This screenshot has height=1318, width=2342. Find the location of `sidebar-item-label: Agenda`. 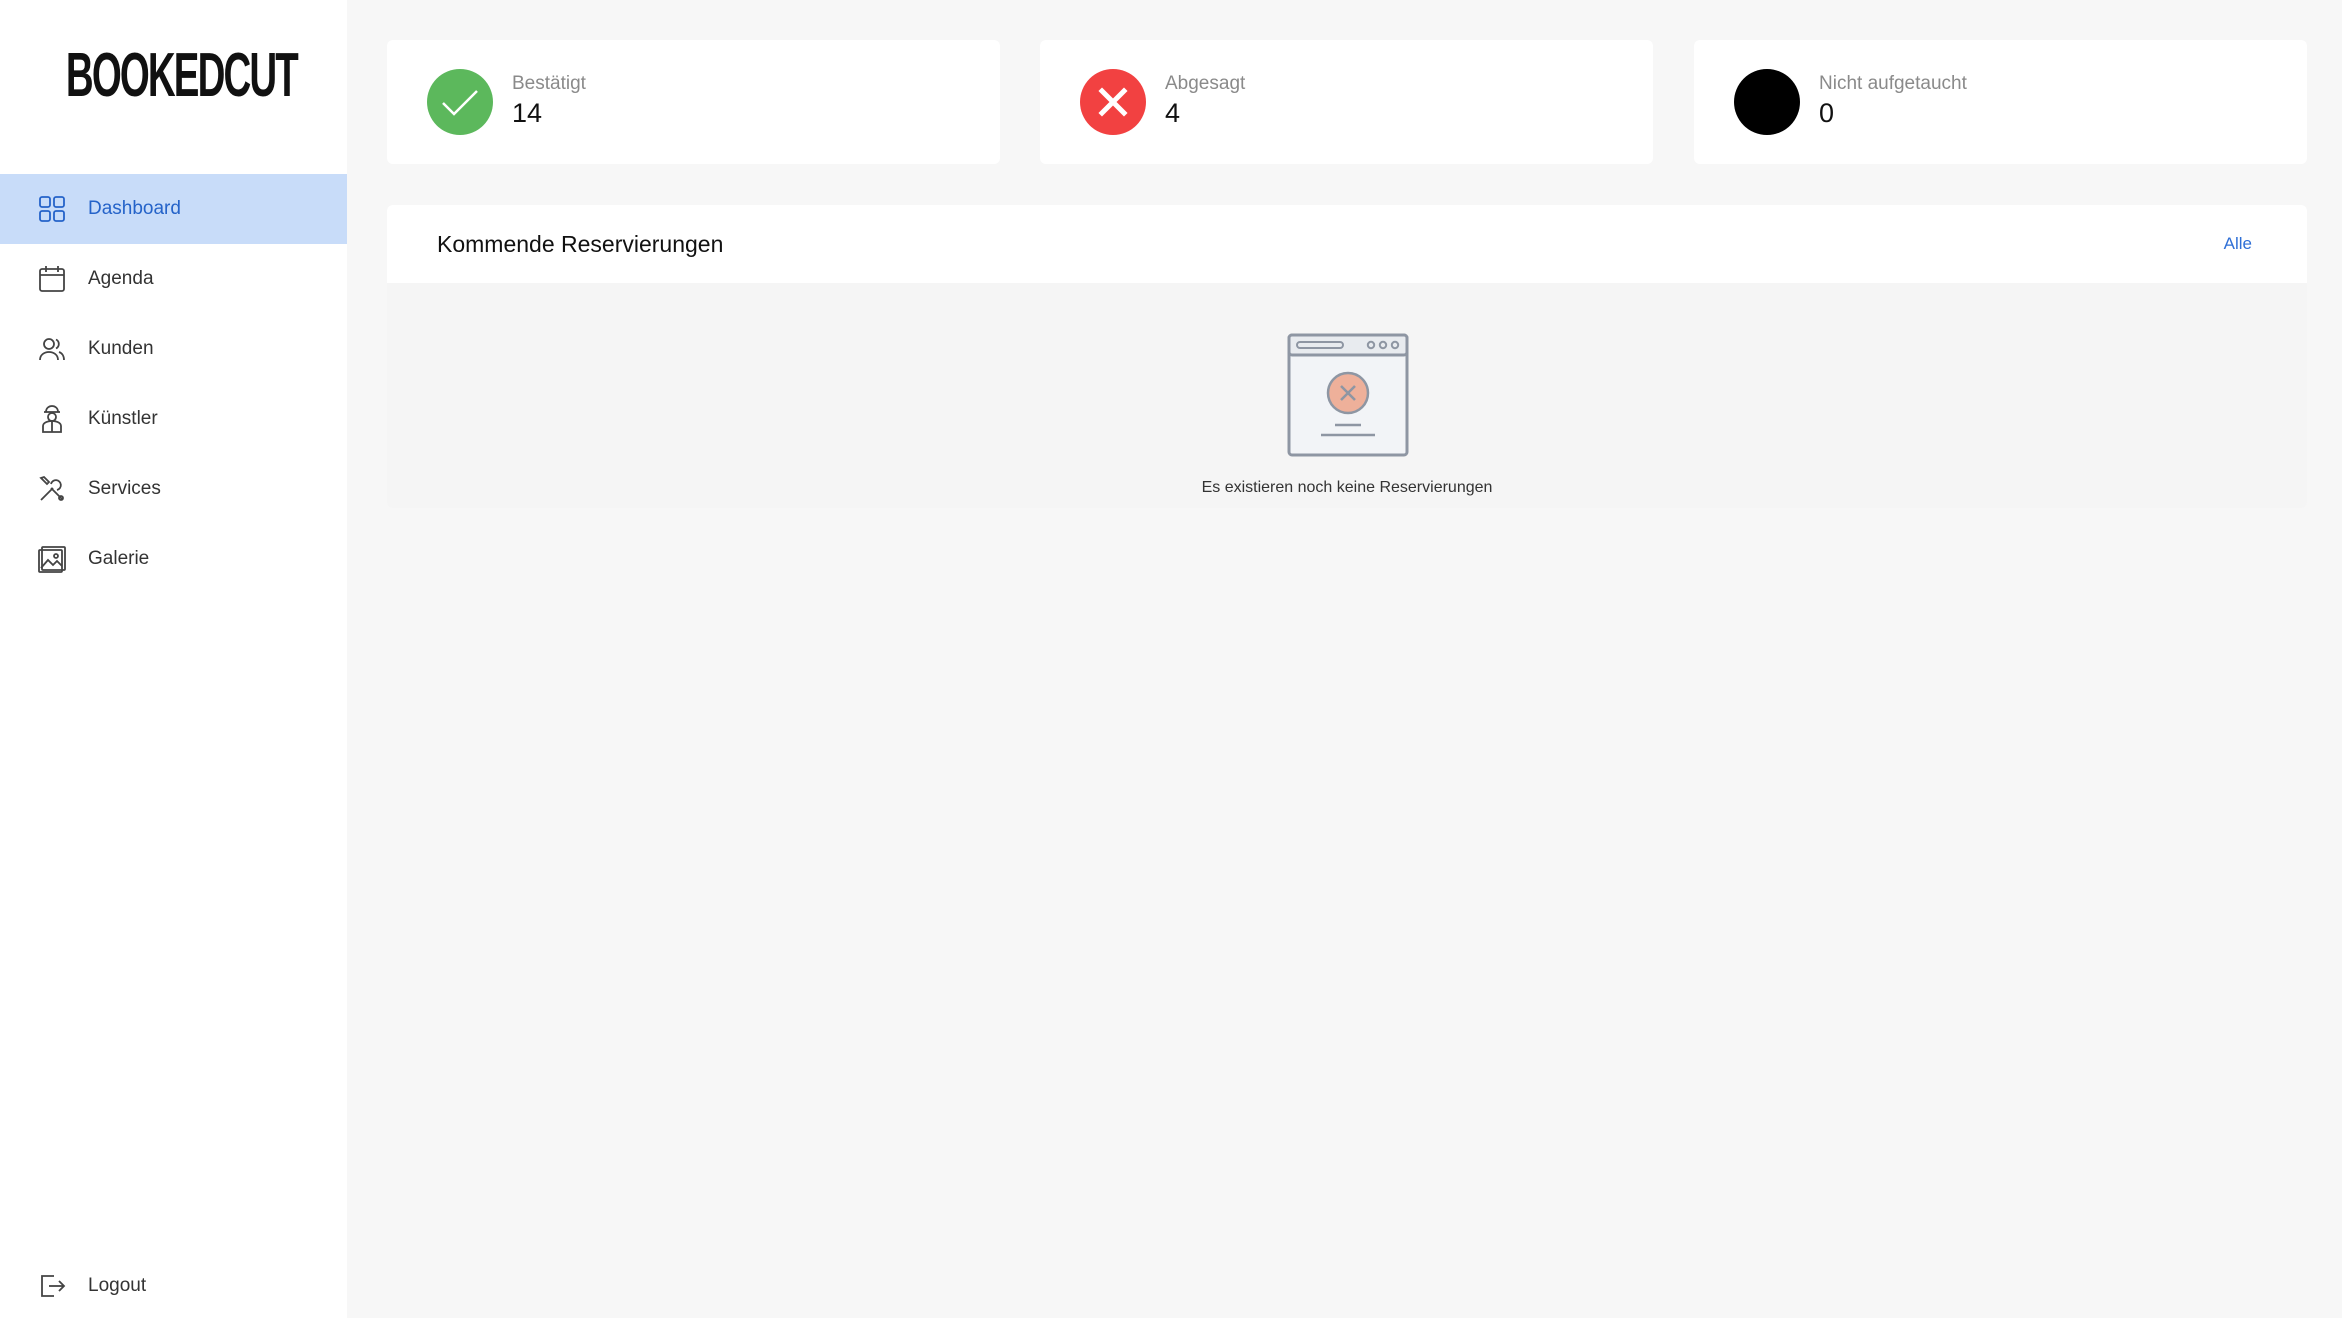

sidebar-item-label: Agenda is located at coordinates (121, 278).